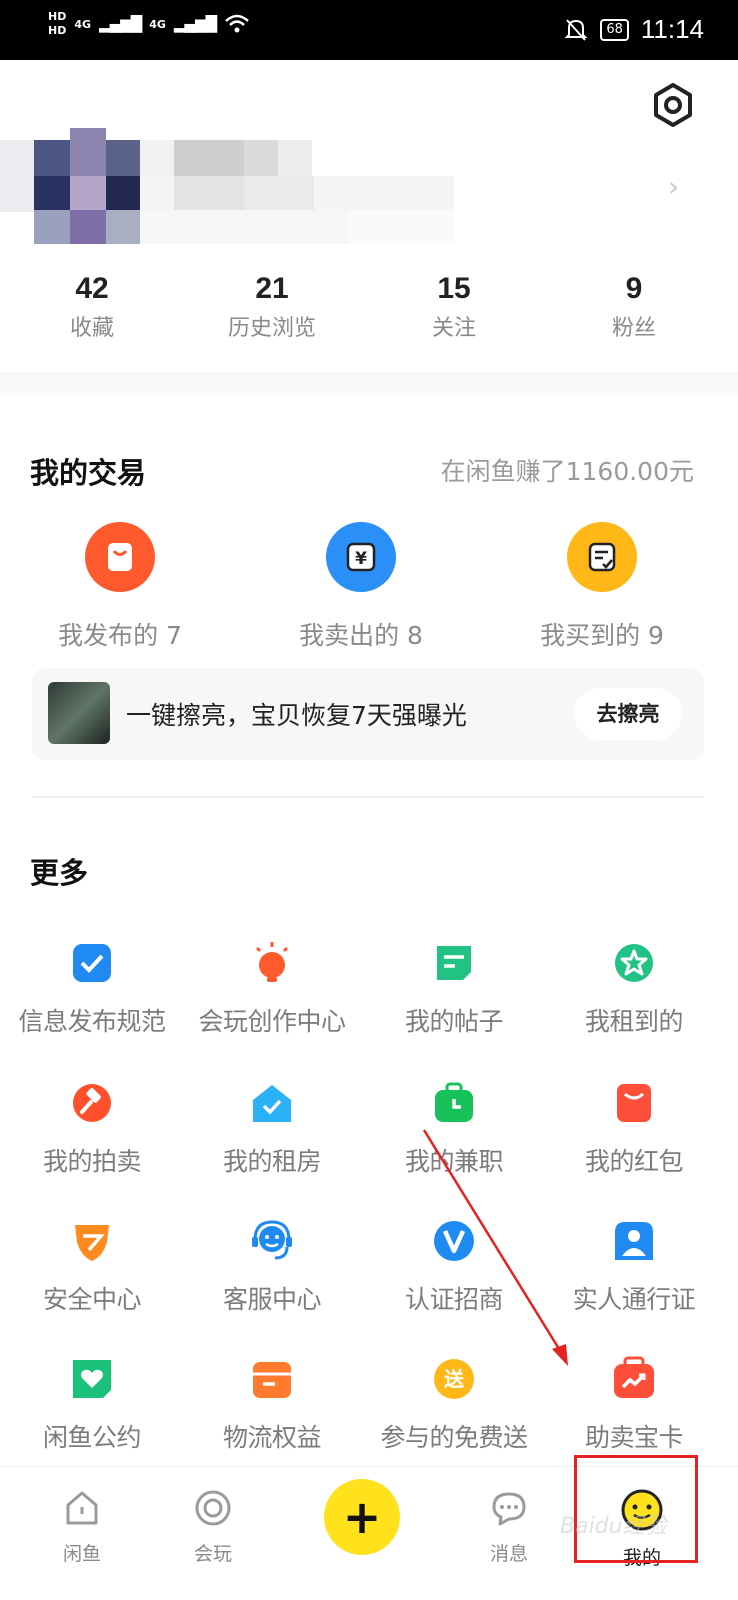 The width and height of the screenshot is (738, 1600). What do you see at coordinates (614, 29) in the screenshot?
I see `battery-level: 68` at bounding box center [614, 29].